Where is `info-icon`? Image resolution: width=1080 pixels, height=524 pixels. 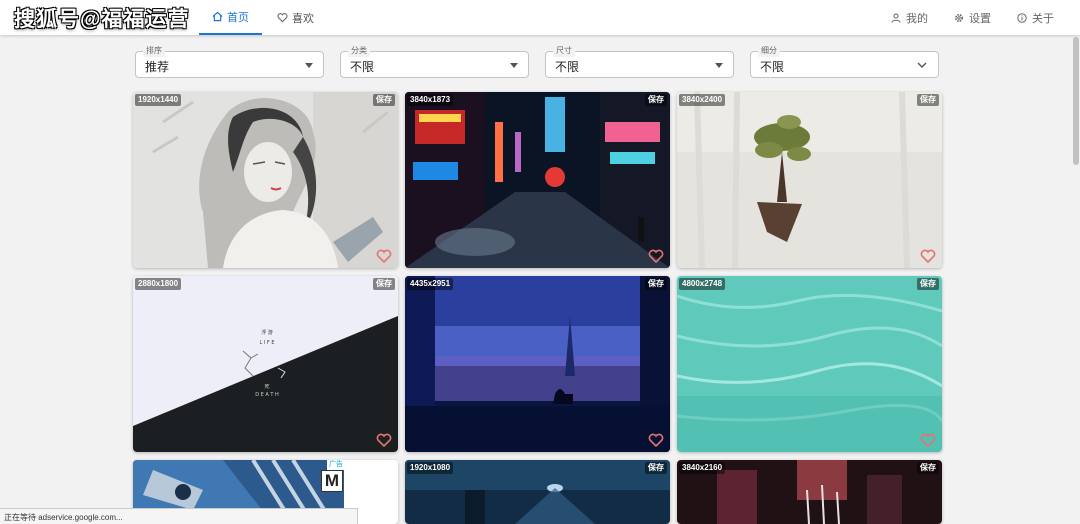 info-icon is located at coordinates (1022, 17).